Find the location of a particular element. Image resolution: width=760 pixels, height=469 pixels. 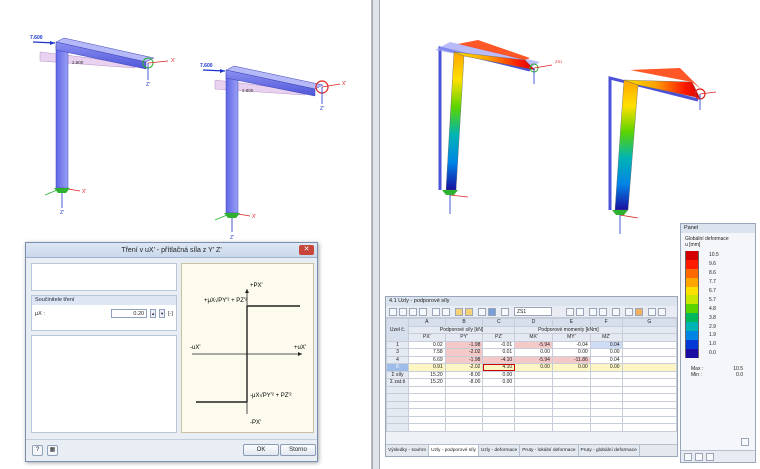

row-number: 6 is located at coordinates (397, 367).